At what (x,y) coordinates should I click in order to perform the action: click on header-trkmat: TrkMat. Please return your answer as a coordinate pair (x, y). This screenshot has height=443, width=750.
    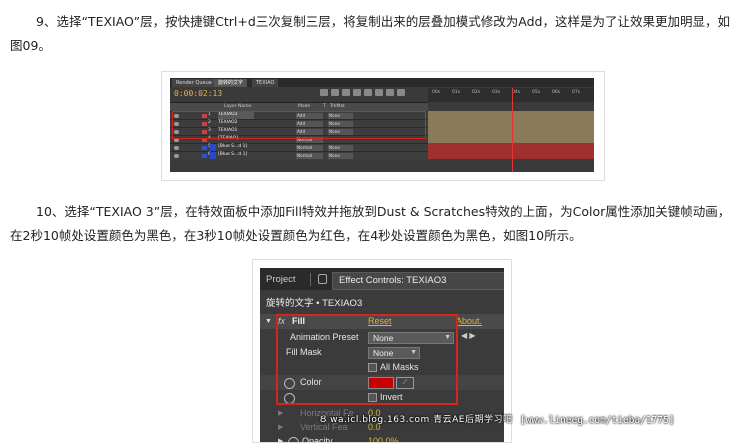
    Looking at the image, I should click on (337, 106).